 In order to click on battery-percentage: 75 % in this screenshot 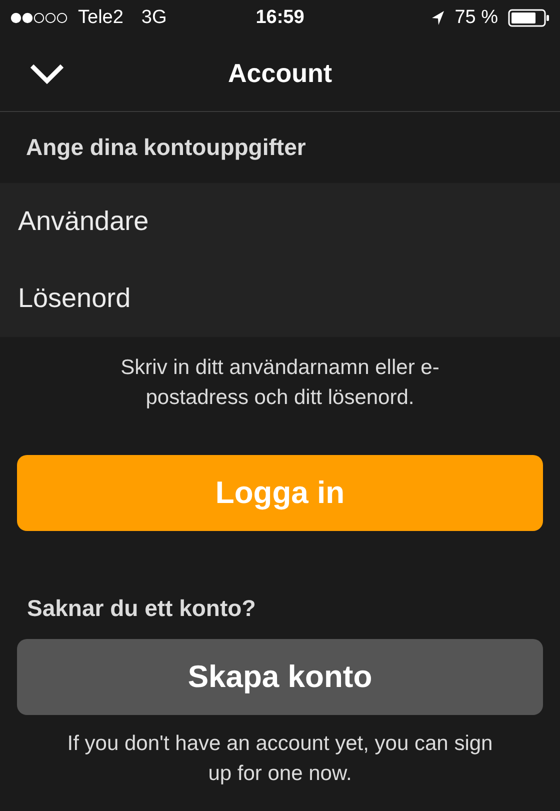, I will do `click(476, 18)`.